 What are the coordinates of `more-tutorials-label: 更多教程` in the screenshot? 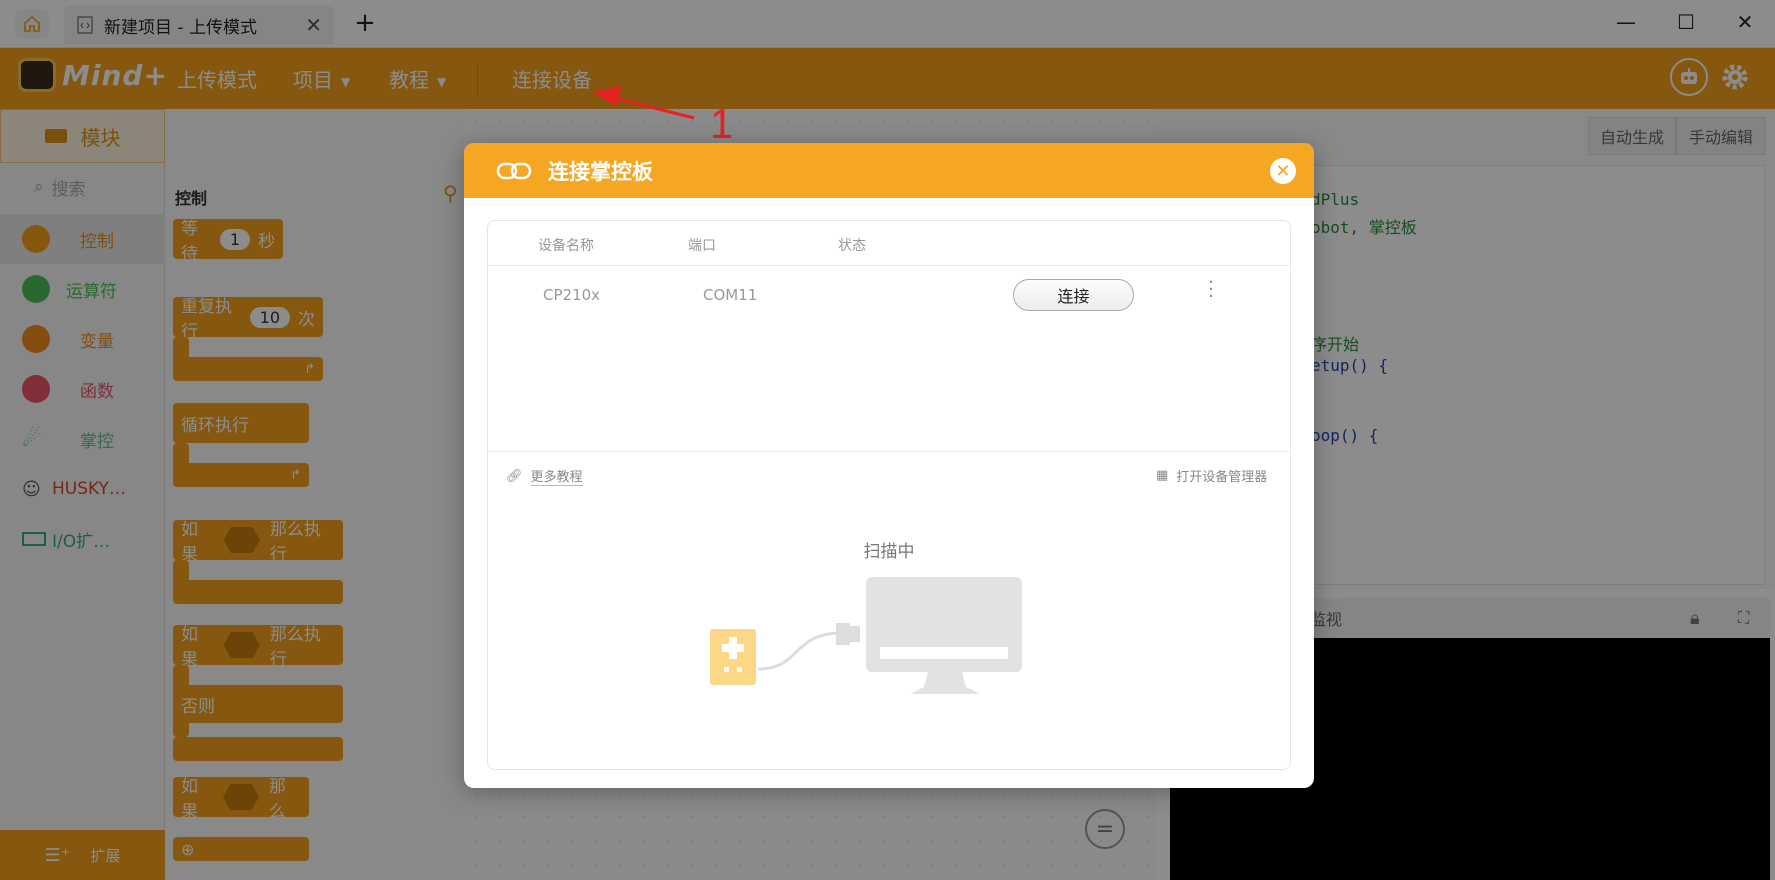 It's located at (556, 476).